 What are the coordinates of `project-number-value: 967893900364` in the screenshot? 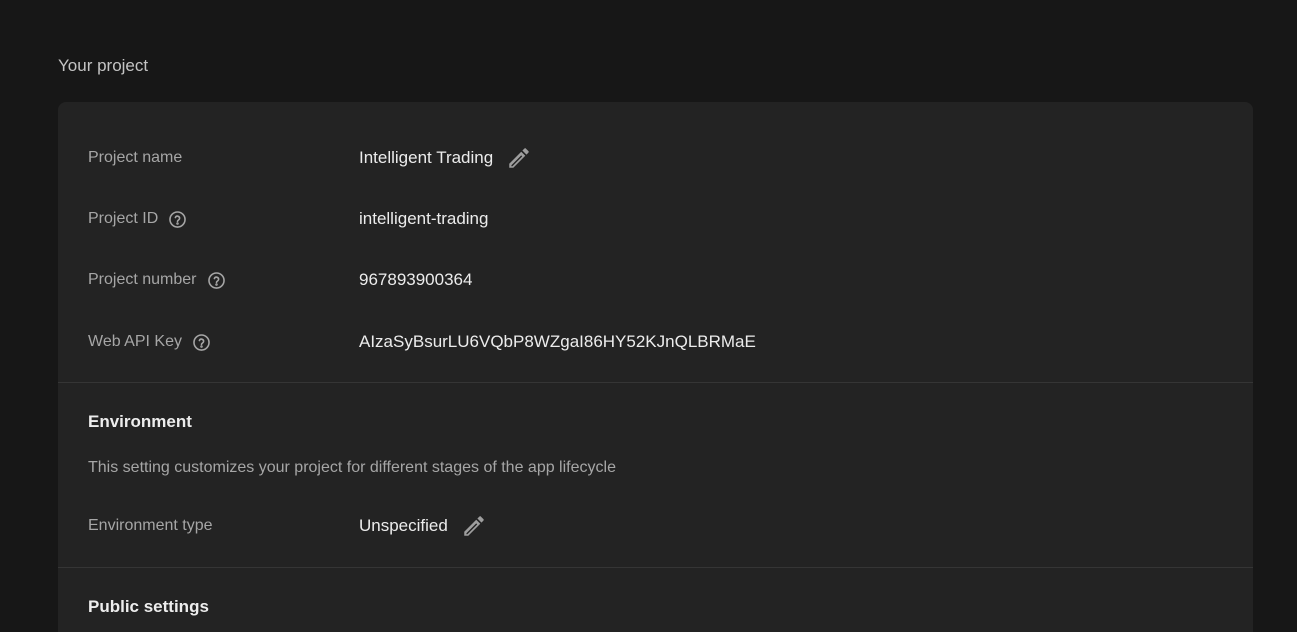 It's located at (416, 279).